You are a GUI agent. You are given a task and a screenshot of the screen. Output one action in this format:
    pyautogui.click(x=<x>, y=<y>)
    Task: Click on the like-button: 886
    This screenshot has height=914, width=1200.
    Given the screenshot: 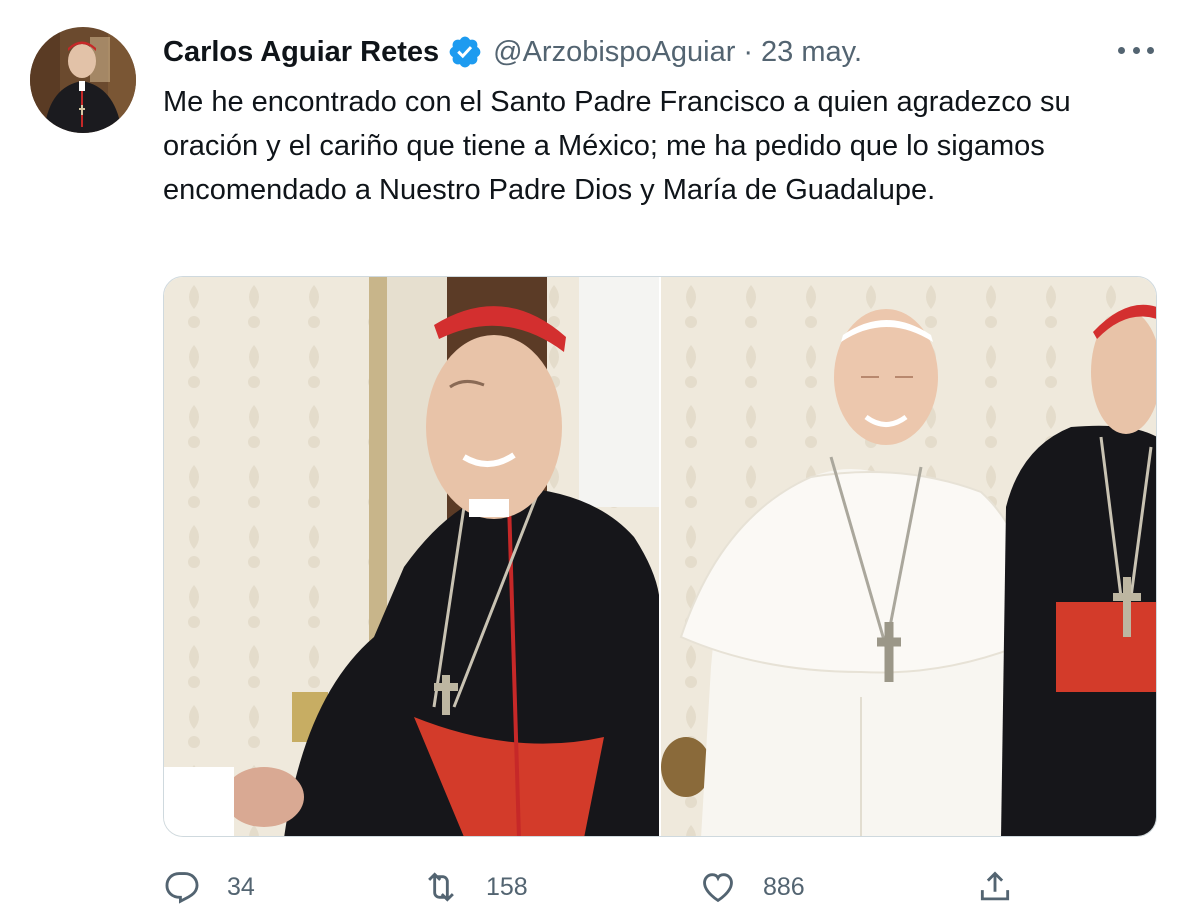 What is the action you would take?
    pyautogui.click(x=752, y=887)
    